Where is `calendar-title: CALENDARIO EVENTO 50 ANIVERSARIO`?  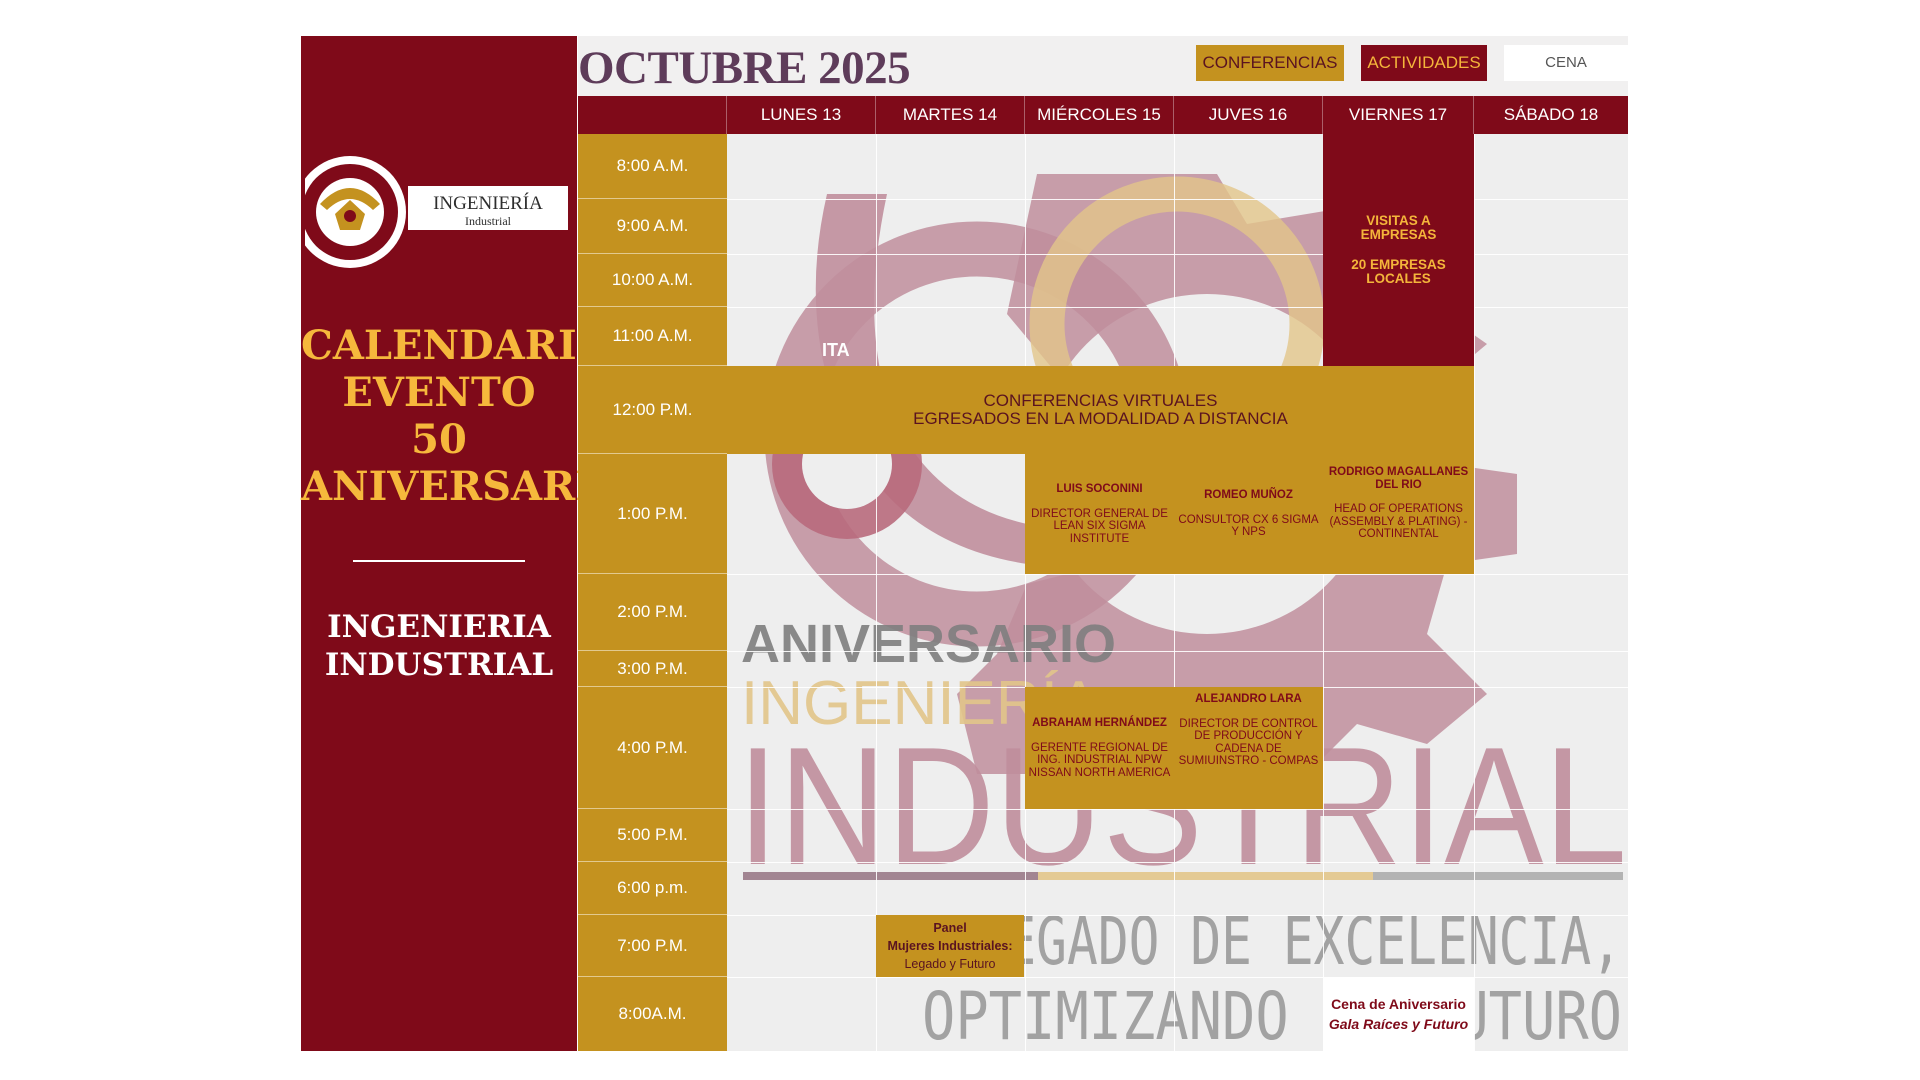
calendar-title: CALENDARIO EVENTO 50 ANIVERSARIO is located at coordinates (465, 416).